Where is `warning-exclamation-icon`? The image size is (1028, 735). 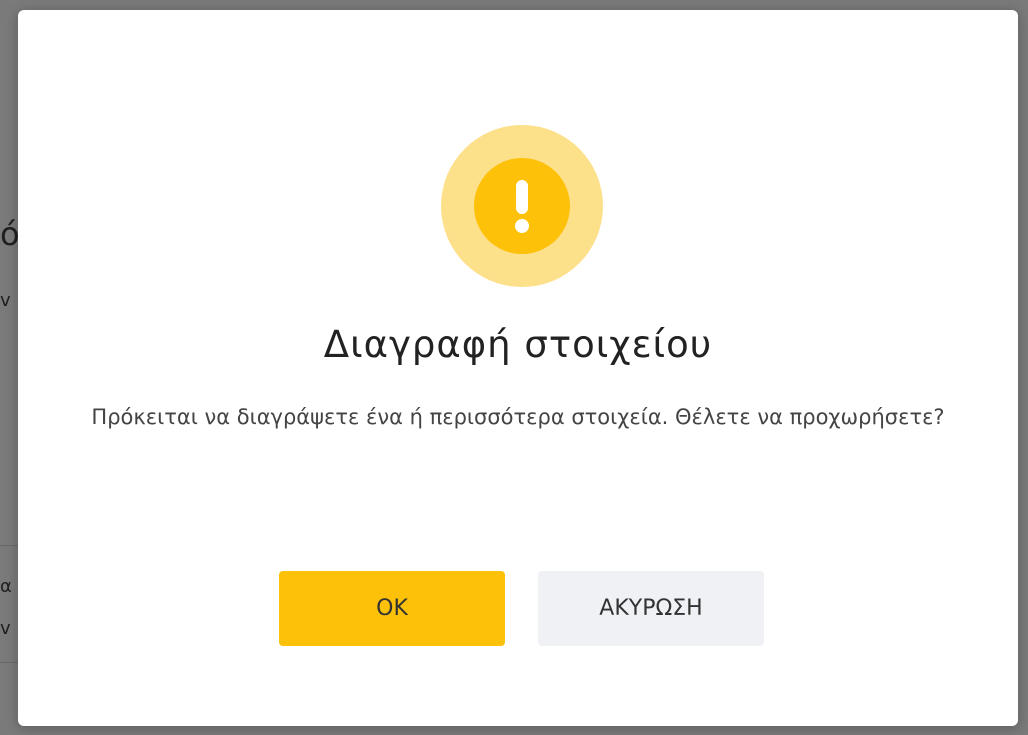
warning-exclamation-icon is located at coordinates (522, 206).